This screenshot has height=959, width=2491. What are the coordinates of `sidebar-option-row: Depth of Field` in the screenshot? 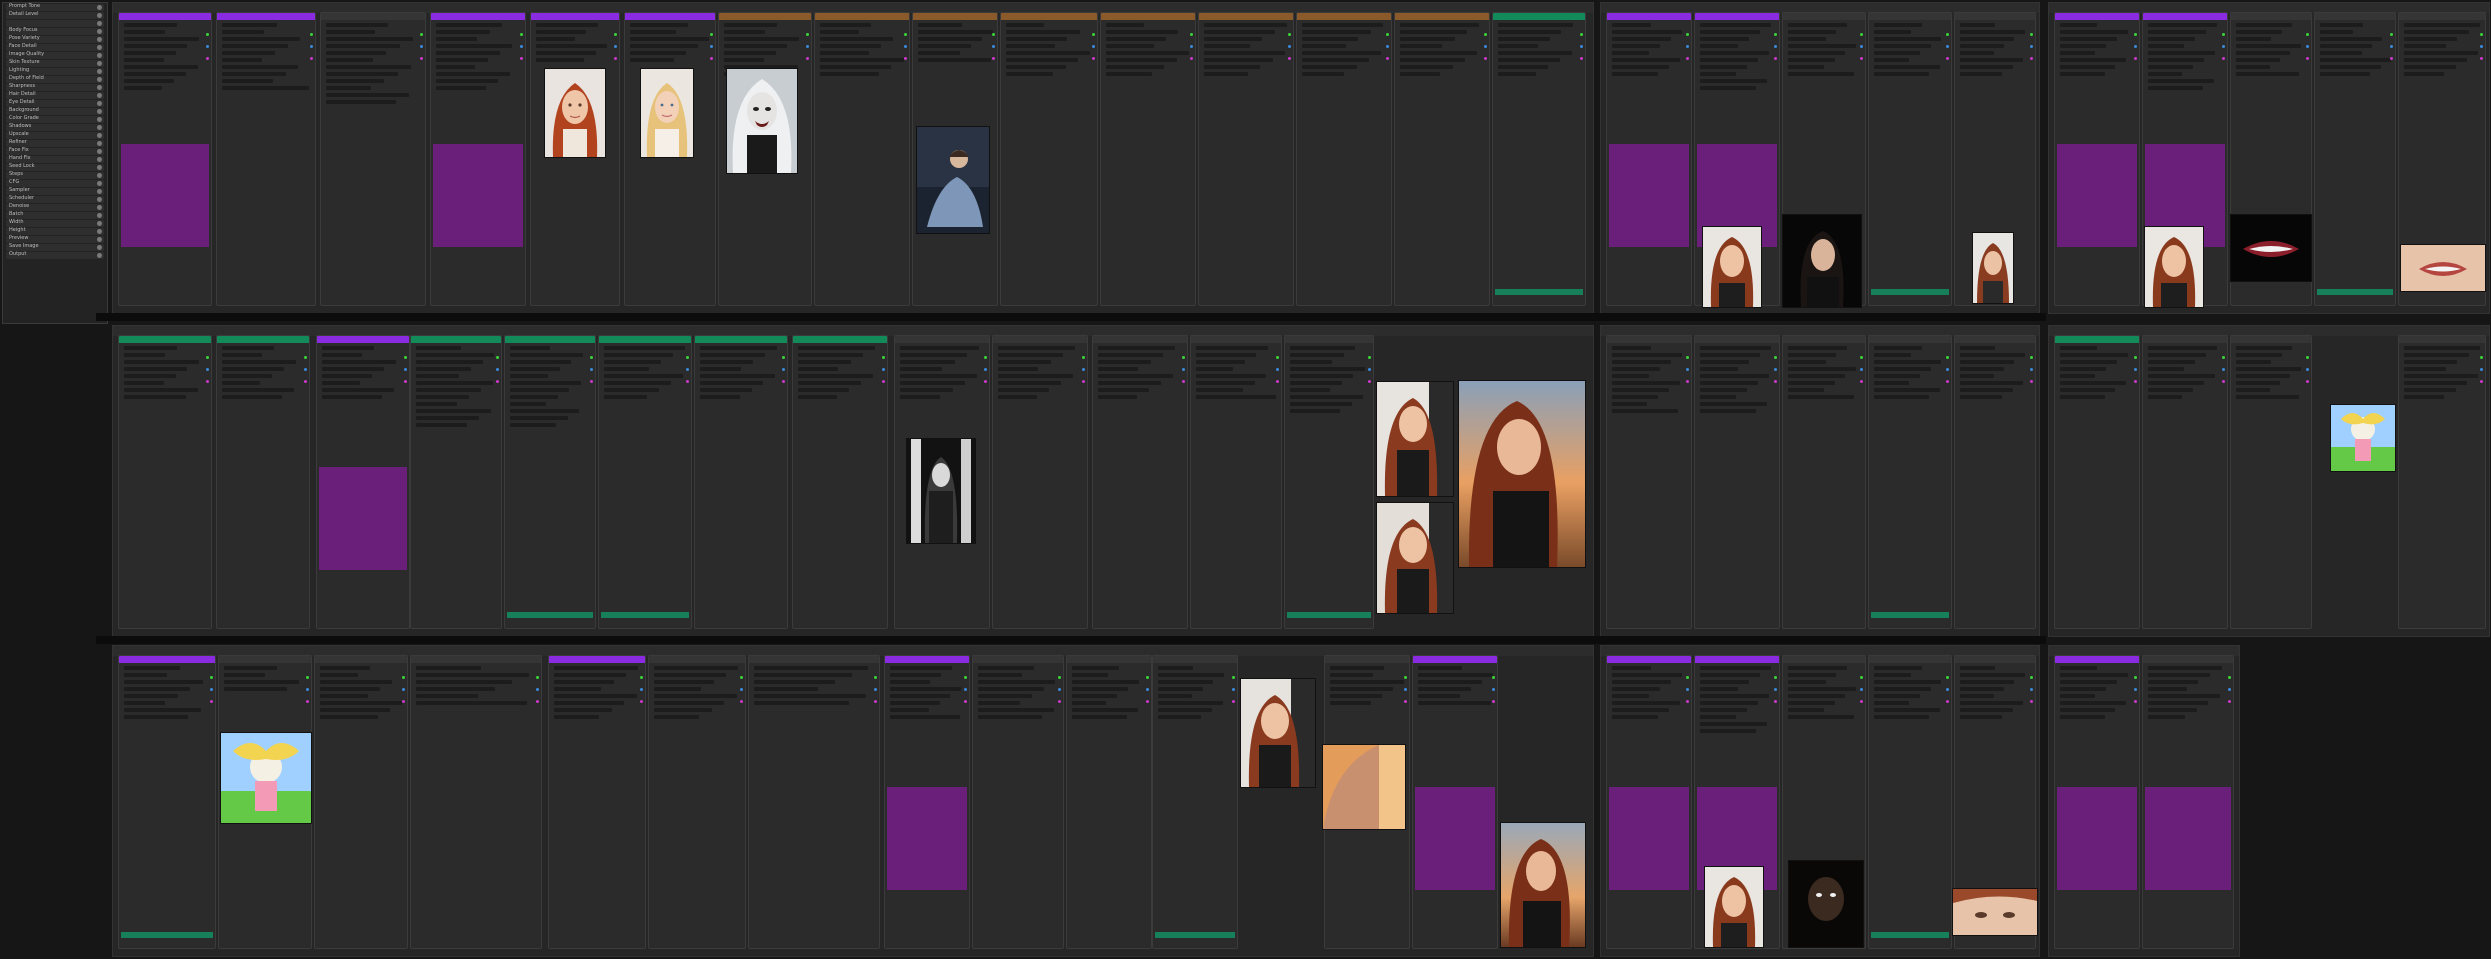 It's located at (55, 79).